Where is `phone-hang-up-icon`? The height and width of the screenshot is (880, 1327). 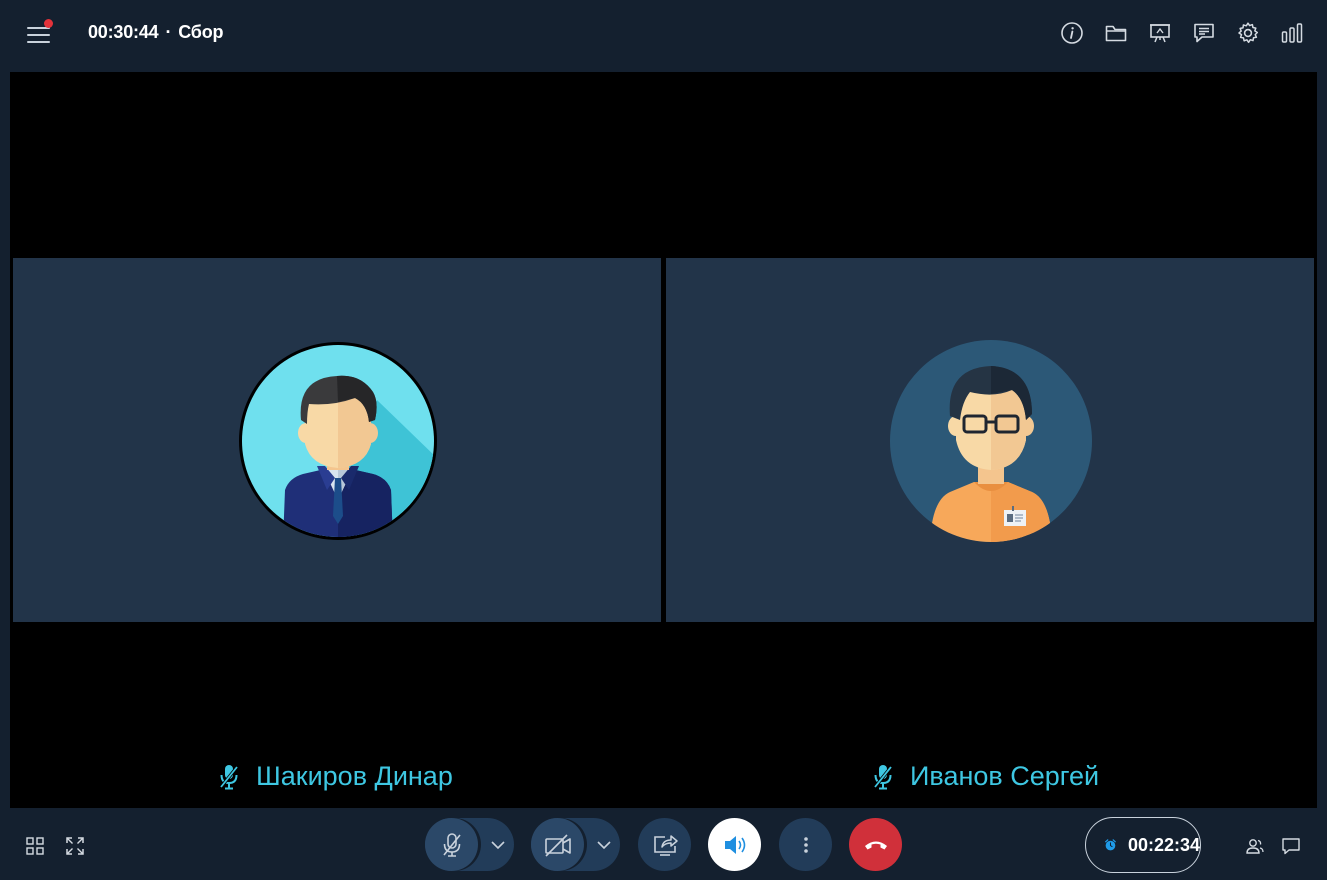
phone-hang-up-icon is located at coordinates (875, 845).